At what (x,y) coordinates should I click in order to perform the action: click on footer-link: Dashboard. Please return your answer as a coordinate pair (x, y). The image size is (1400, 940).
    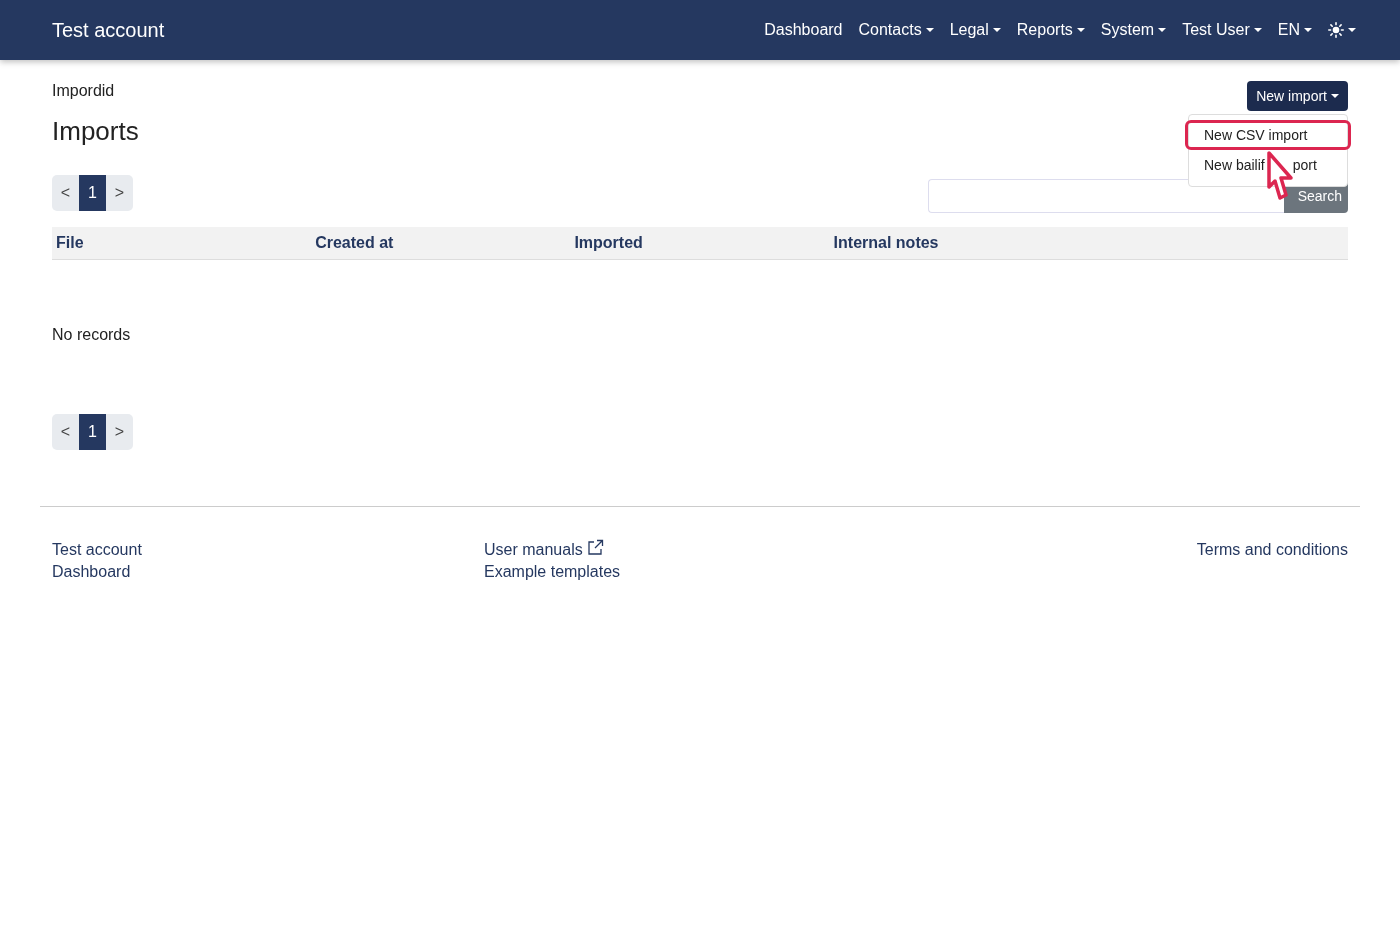
    Looking at the image, I should click on (268, 572).